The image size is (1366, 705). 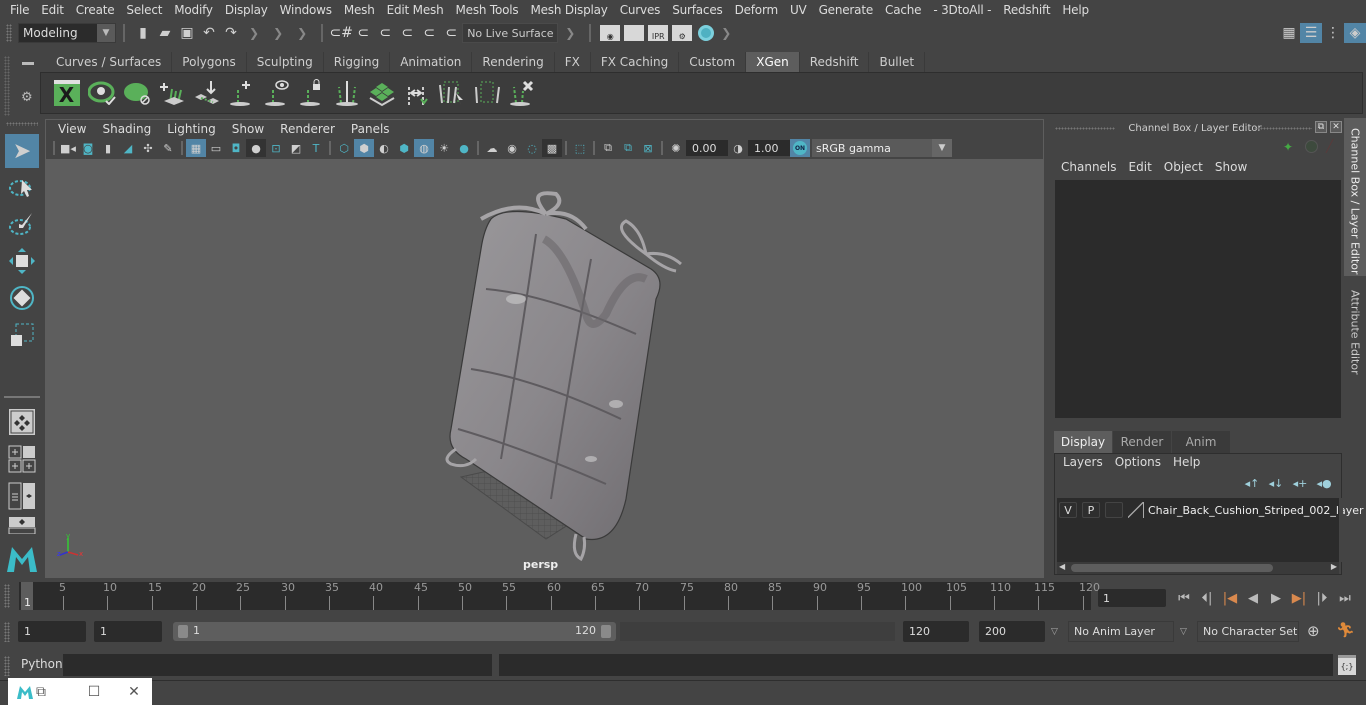 What do you see at coordinates (95, 10) in the screenshot?
I see `menu-create: Create` at bounding box center [95, 10].